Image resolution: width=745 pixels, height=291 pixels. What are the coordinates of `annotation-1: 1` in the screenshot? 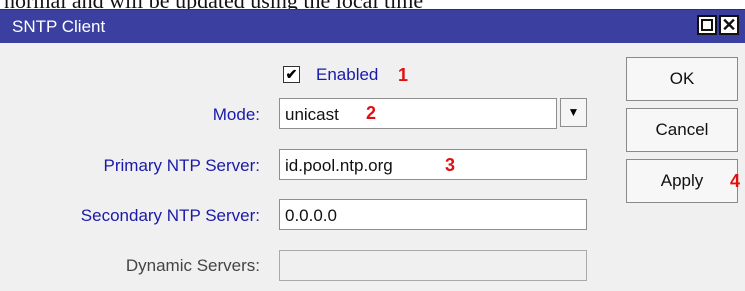 It's located at (403, 75).